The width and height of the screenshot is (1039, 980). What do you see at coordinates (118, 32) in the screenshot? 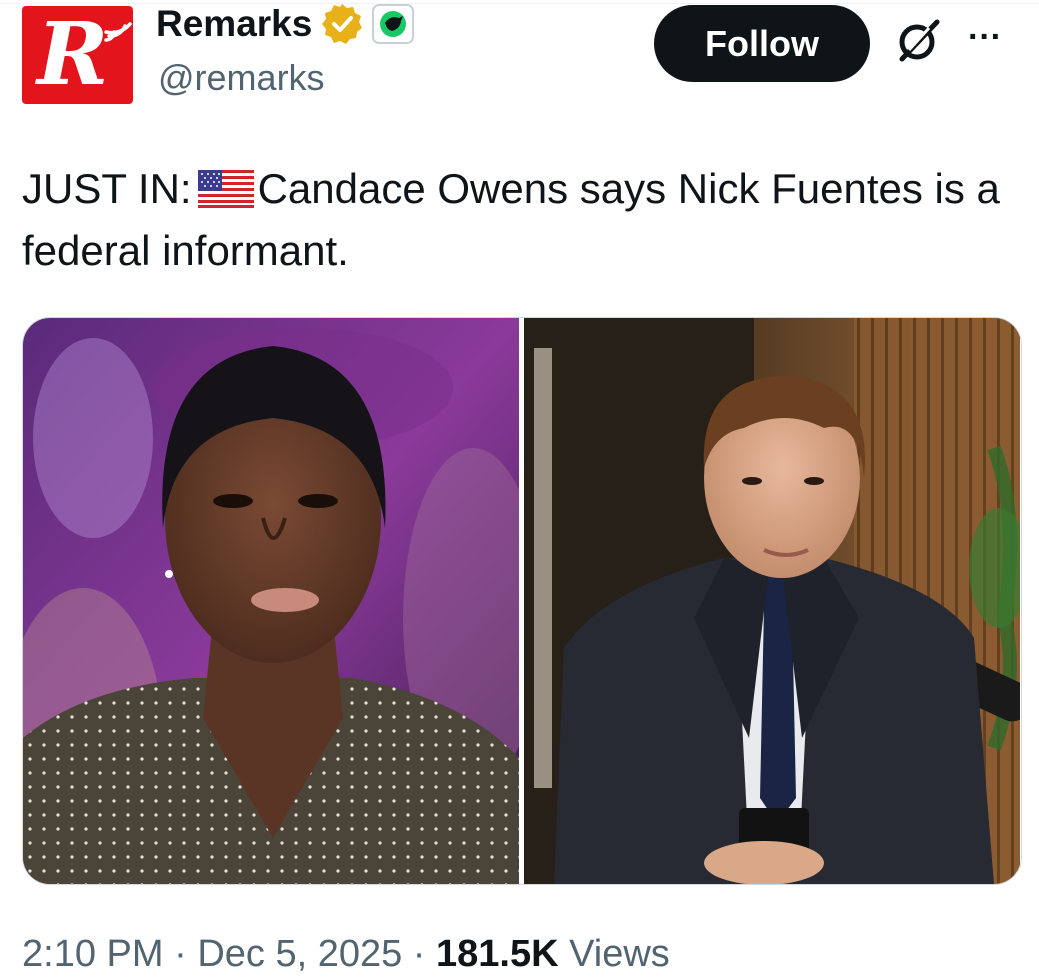
I see `signal-waves-icon` at bounding box center [118, 32].